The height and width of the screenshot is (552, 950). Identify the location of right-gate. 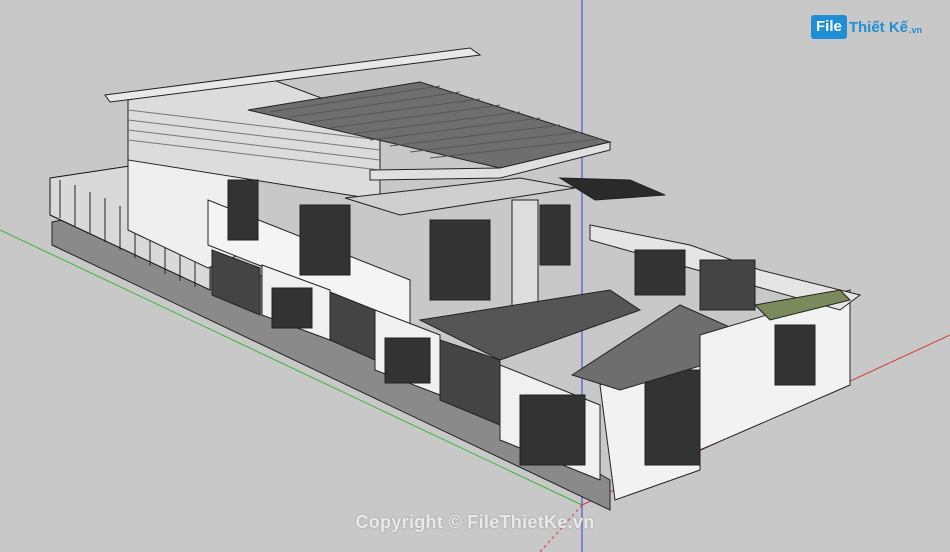
(795, 355).